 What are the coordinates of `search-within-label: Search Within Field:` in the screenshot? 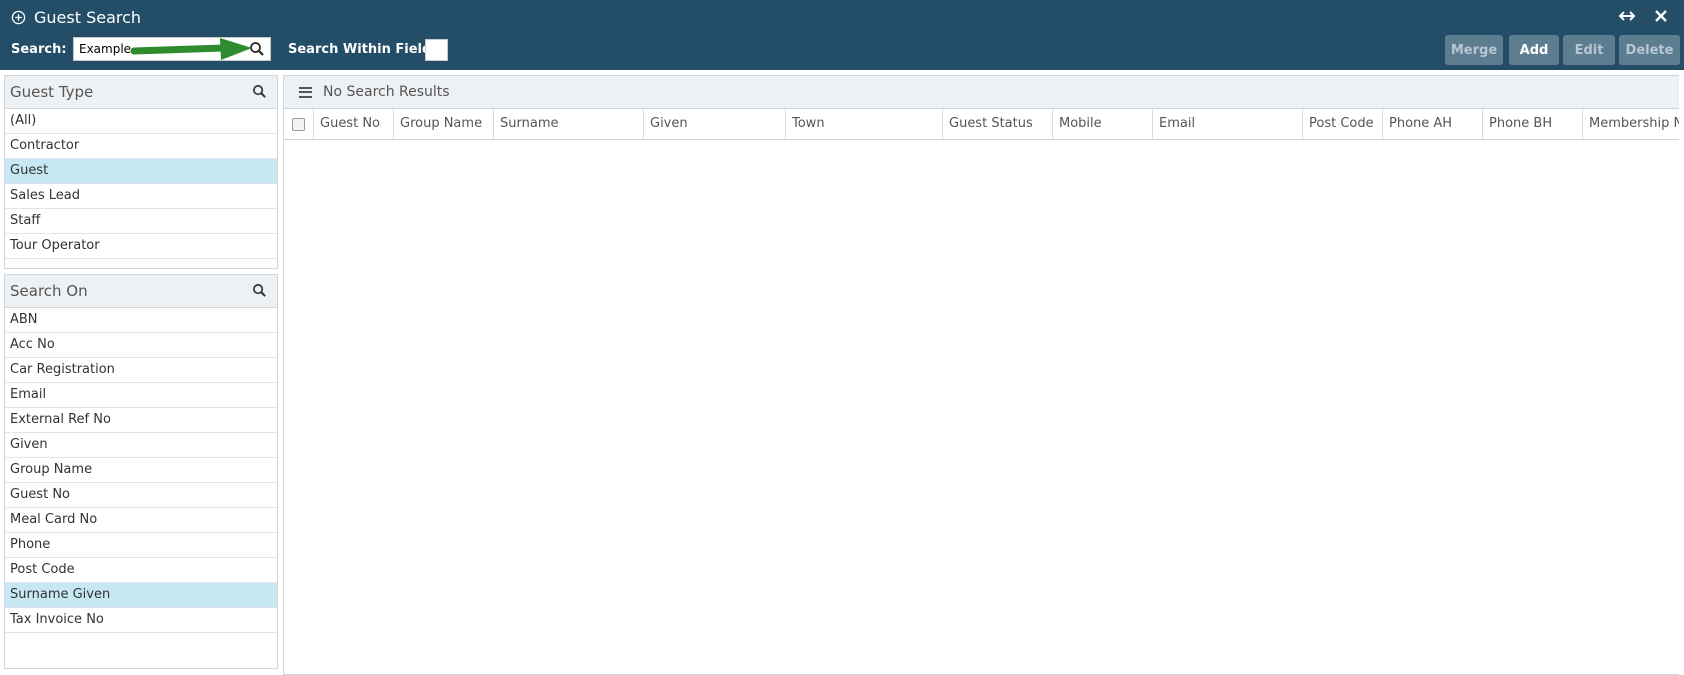 It's located at (362, 49).